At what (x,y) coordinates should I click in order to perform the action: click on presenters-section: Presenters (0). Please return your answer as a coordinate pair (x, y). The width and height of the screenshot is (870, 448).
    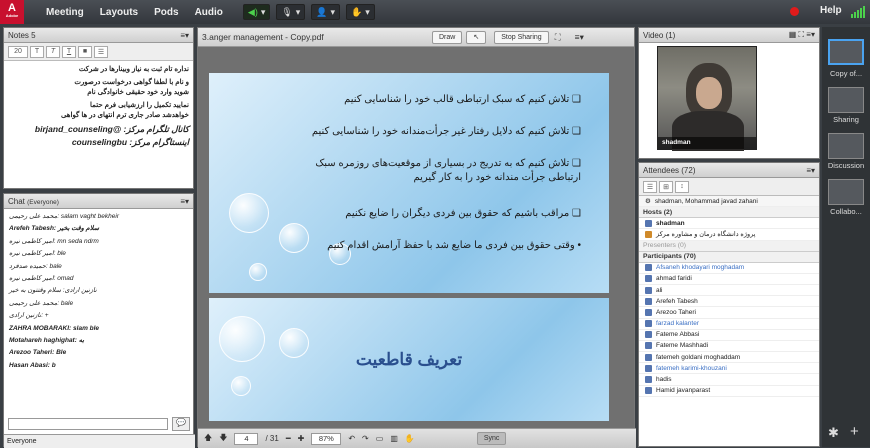
    Looking at the image, I should click on (729, 246).